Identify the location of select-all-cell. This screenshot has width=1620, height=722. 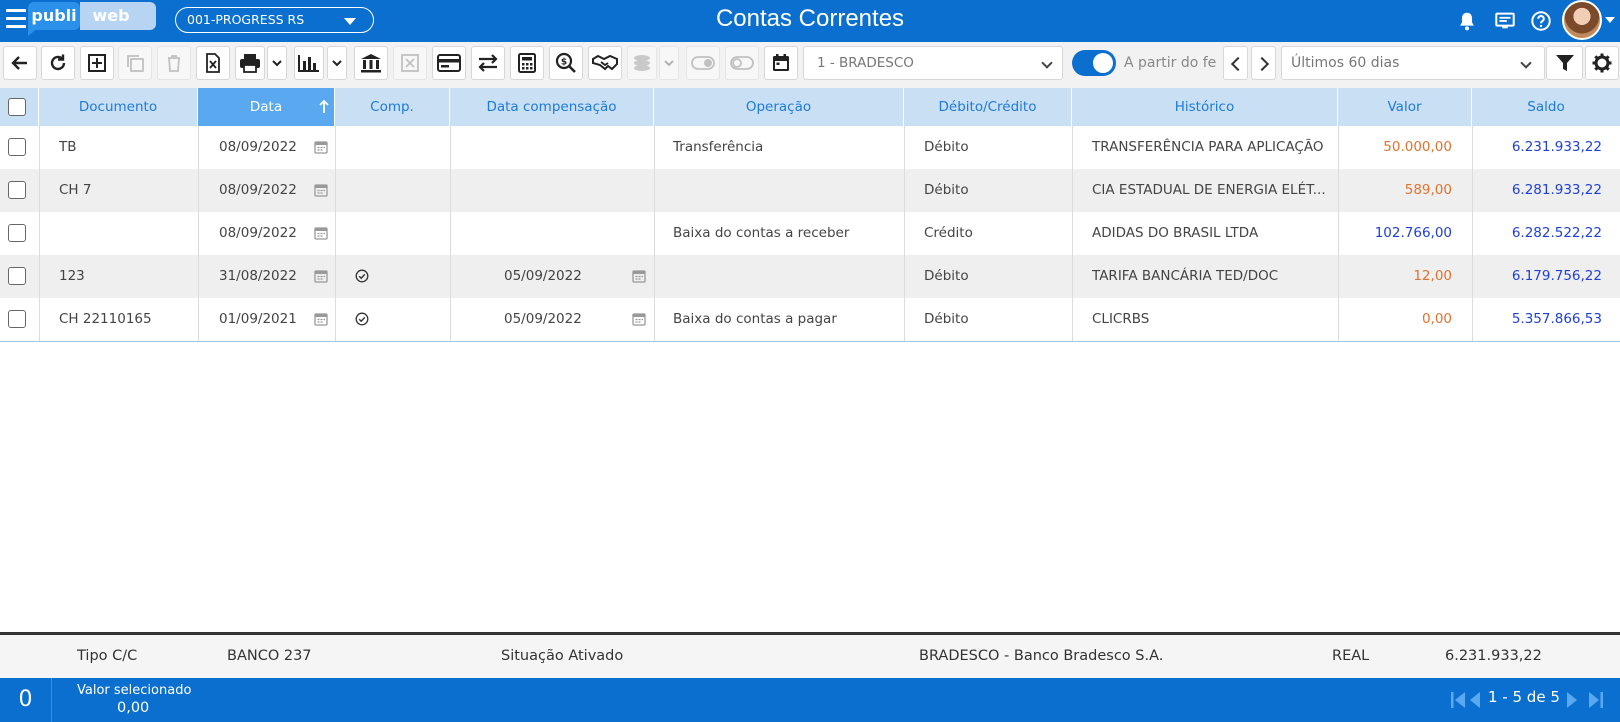
(19, 107).